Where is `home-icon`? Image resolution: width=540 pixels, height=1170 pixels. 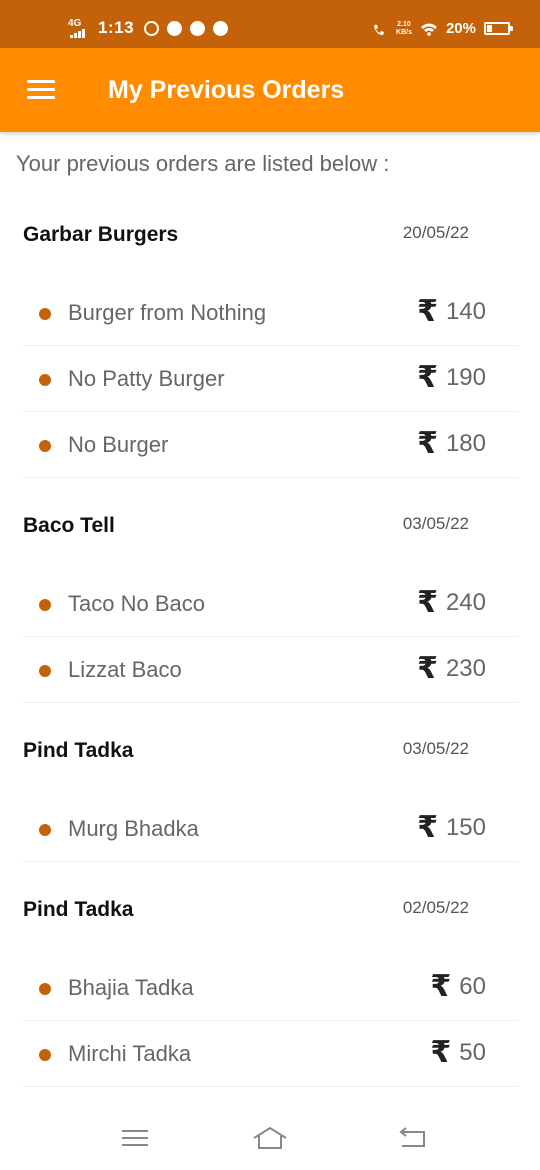 home-icon is located at coordinates (270, 1139).